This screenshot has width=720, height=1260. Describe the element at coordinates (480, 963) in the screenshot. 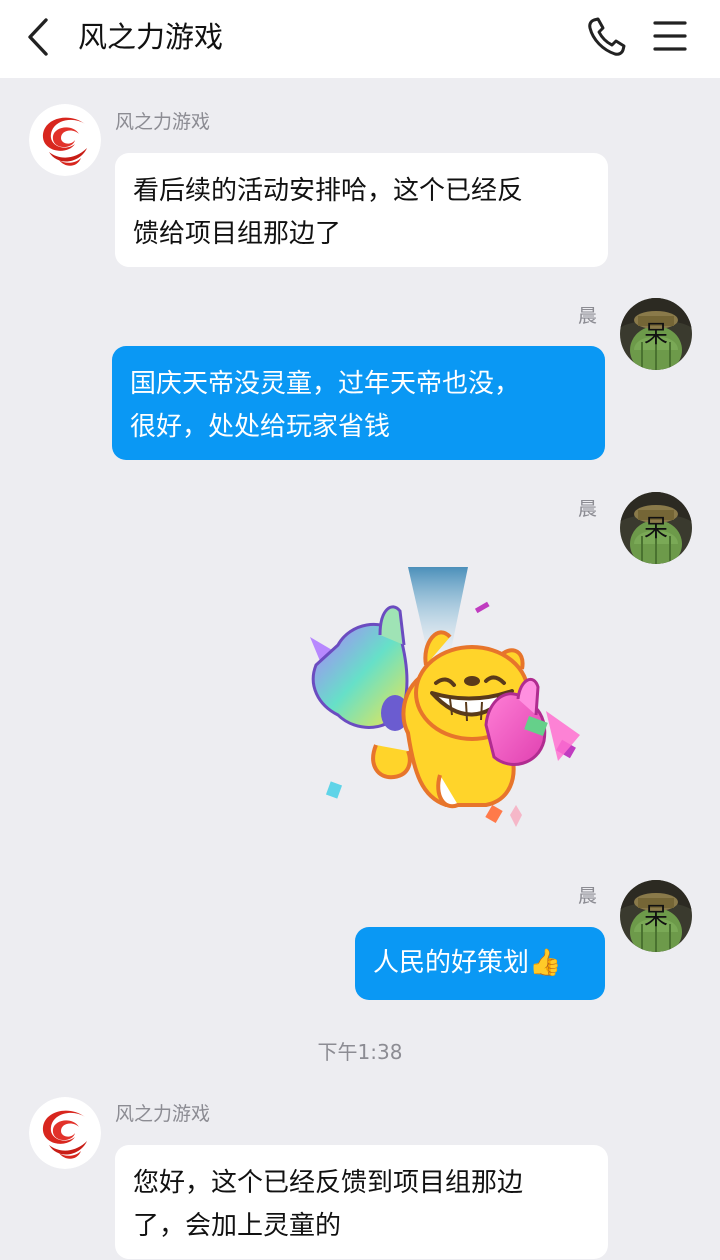

I see `message-bubble-outgoing: 人民的好策划👍` at that location.